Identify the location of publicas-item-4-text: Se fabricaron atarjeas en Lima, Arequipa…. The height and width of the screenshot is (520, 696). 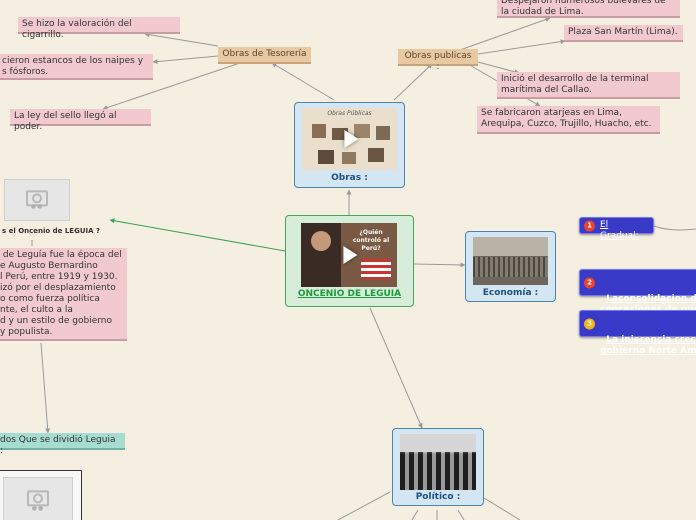
(566, 118).